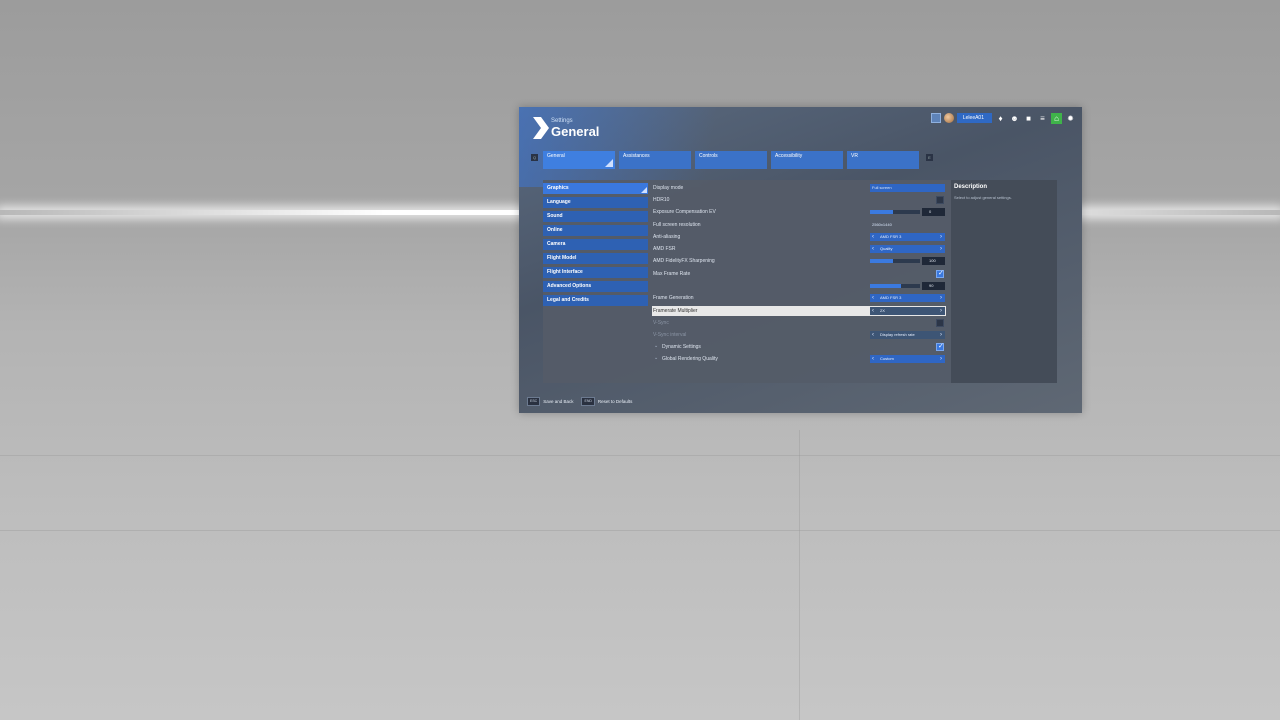  I want to click on setting-hdr10: HDR10, so click(799, 200).